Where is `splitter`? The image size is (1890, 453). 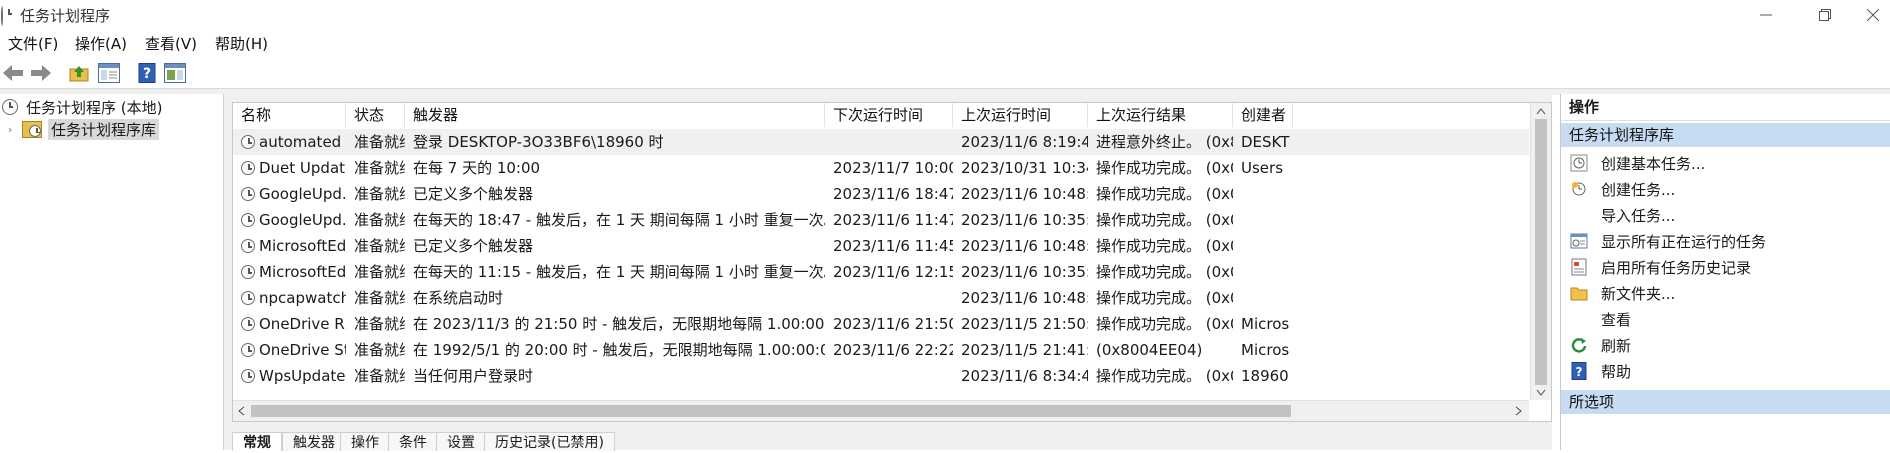
splitter is located at coordinates (228, 272).